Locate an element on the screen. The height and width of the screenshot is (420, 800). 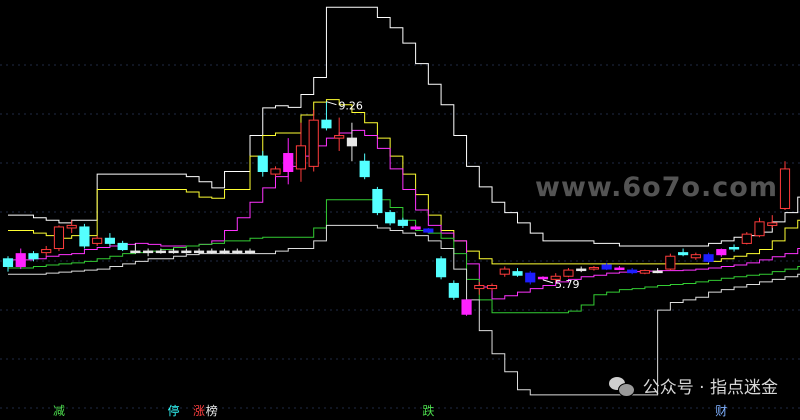
watermark: www.6o7o.com is located at coordinates (656, 187).